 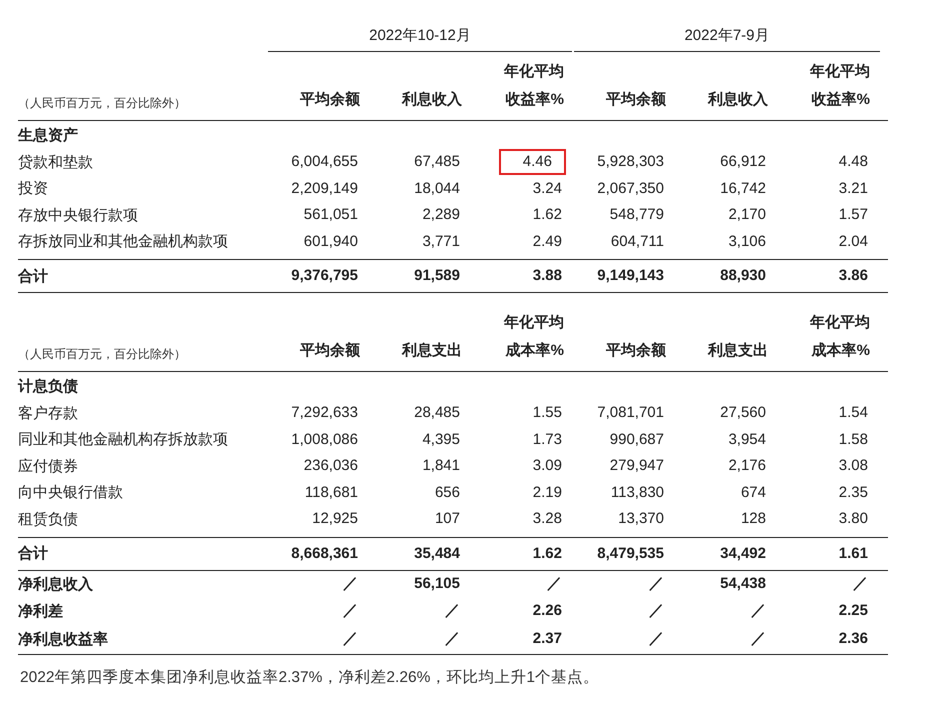 I want to click on table-cell-text: 3,954, so click(x=747, y=440).